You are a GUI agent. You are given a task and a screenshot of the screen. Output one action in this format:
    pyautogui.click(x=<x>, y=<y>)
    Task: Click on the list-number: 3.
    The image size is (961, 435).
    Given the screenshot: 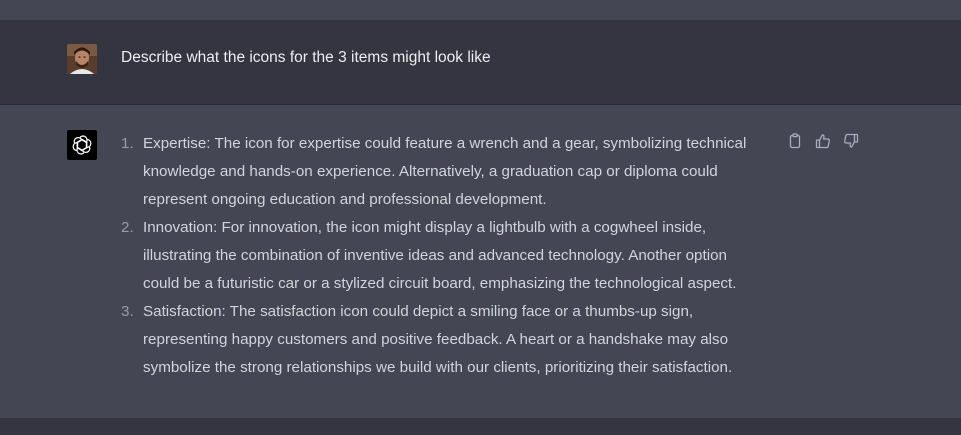 What is the action you would take?
    pyautogui.click(x=127, y=311)
    